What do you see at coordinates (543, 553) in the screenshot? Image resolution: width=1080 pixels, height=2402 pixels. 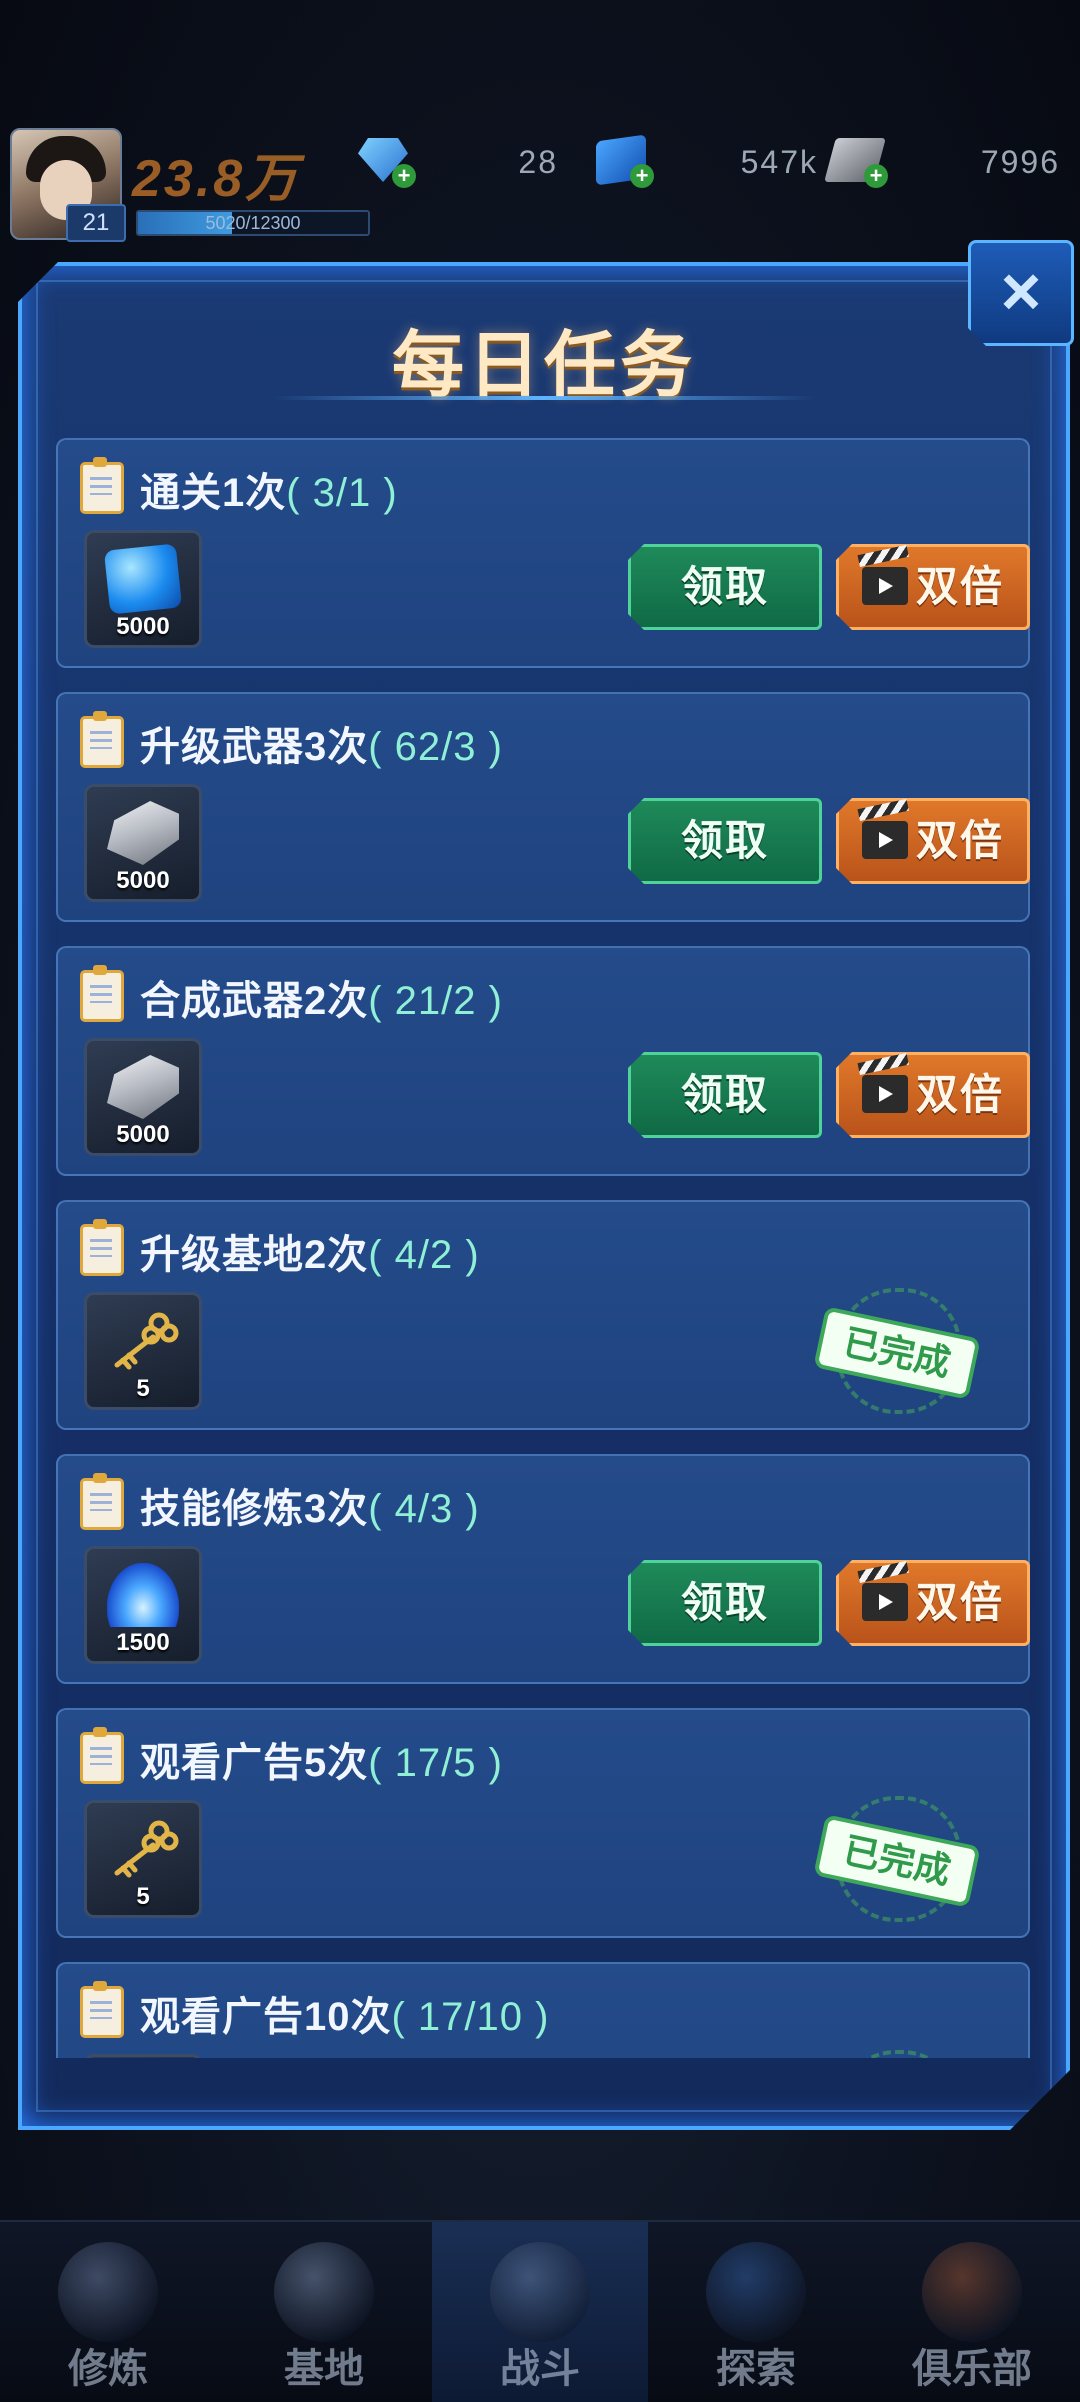 I see `task-row: 通关1次( 3/1 ) 5000 领取 双倍` at bounding box center [543, 553].